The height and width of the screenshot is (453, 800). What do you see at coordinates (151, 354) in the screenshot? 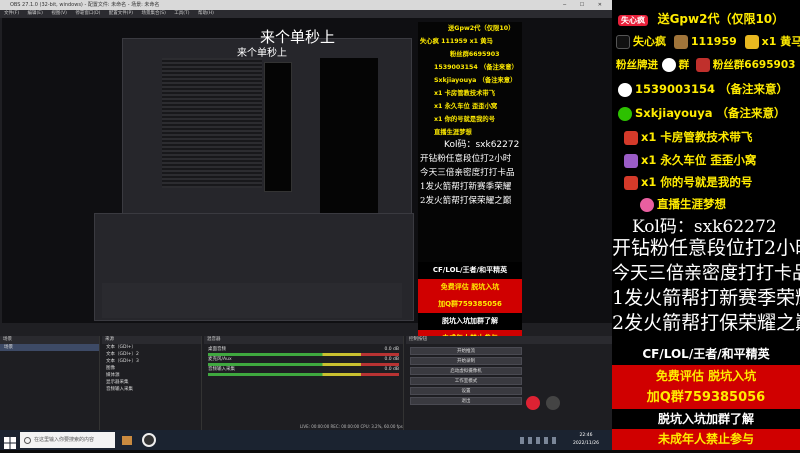
I see `source-item: 文本（GDI+）2` at bounding box center [151, 354].